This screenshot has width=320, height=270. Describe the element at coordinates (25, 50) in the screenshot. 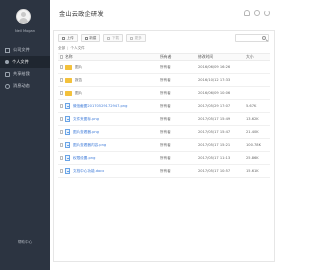

I see `sidebar-item-company-files: 公司文件` at that location.